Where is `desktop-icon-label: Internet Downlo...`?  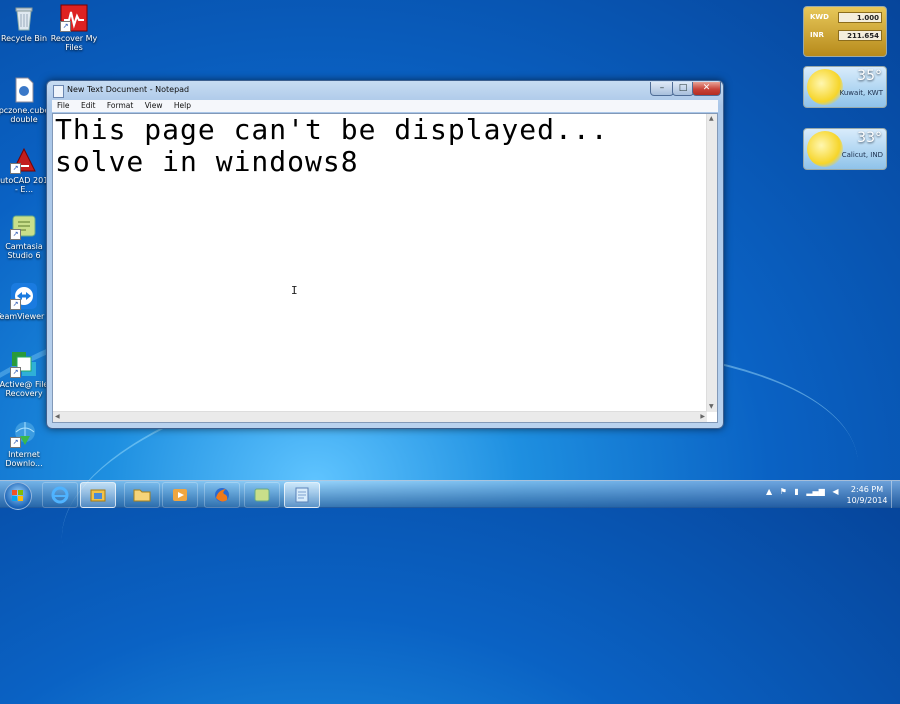
desktop-icon-label: Internet Downlo... is located at coordinates (24, 459).